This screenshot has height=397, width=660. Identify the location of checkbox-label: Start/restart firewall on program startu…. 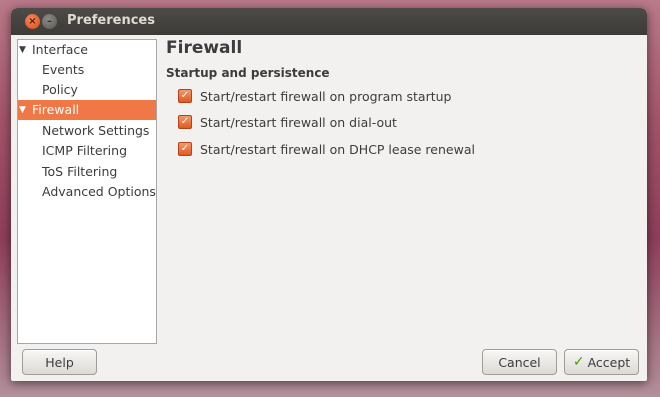
(325, 96).